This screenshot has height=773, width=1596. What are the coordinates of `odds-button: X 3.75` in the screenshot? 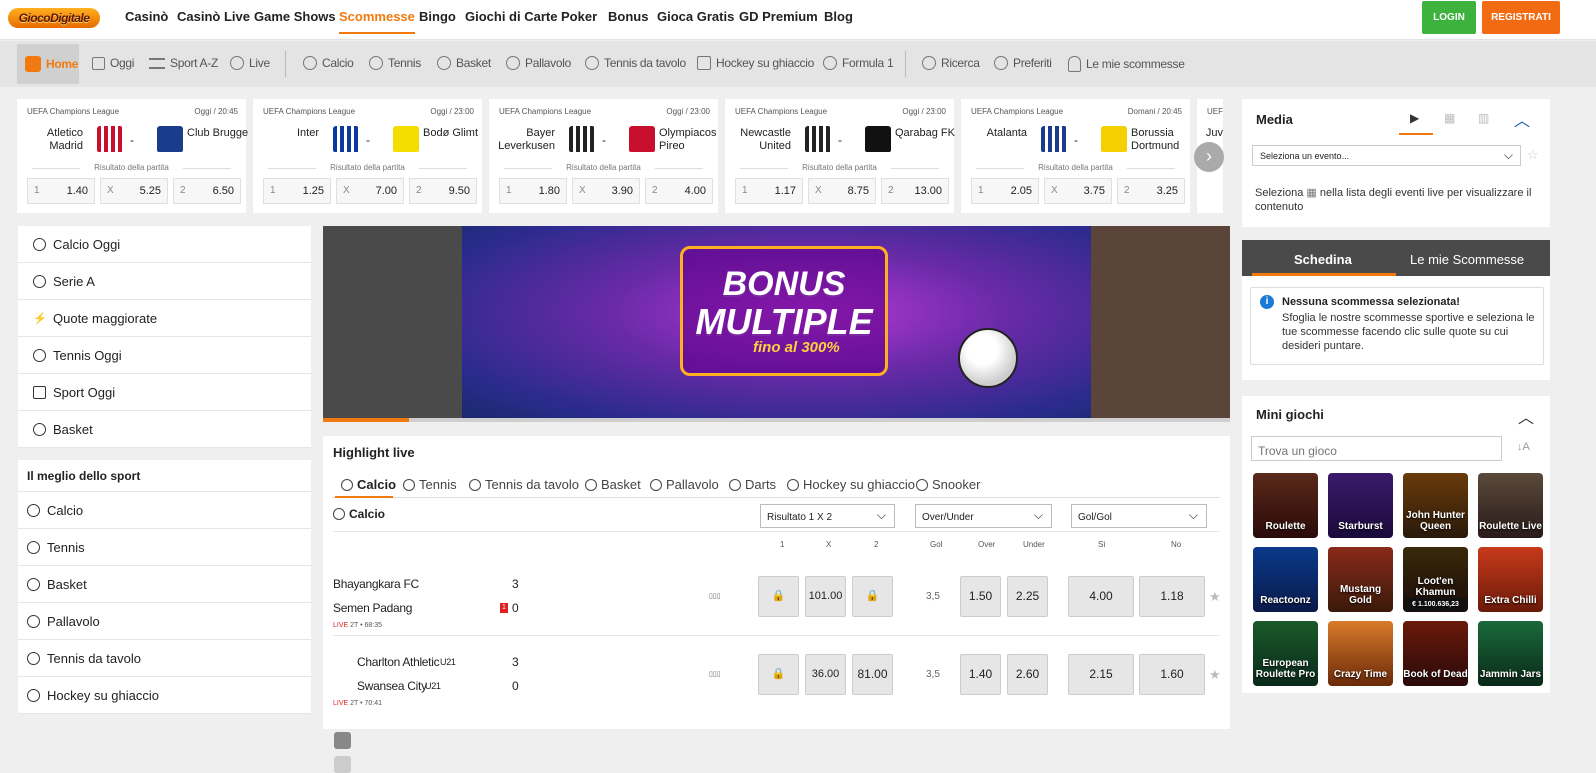 It's located at (1078, 191).